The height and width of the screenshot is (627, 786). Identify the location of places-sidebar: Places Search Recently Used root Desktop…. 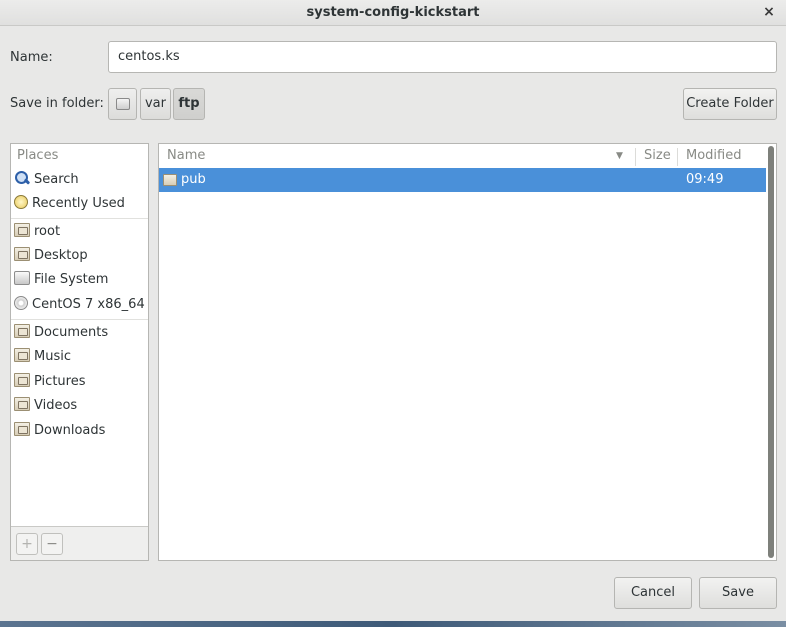
(79, 352).